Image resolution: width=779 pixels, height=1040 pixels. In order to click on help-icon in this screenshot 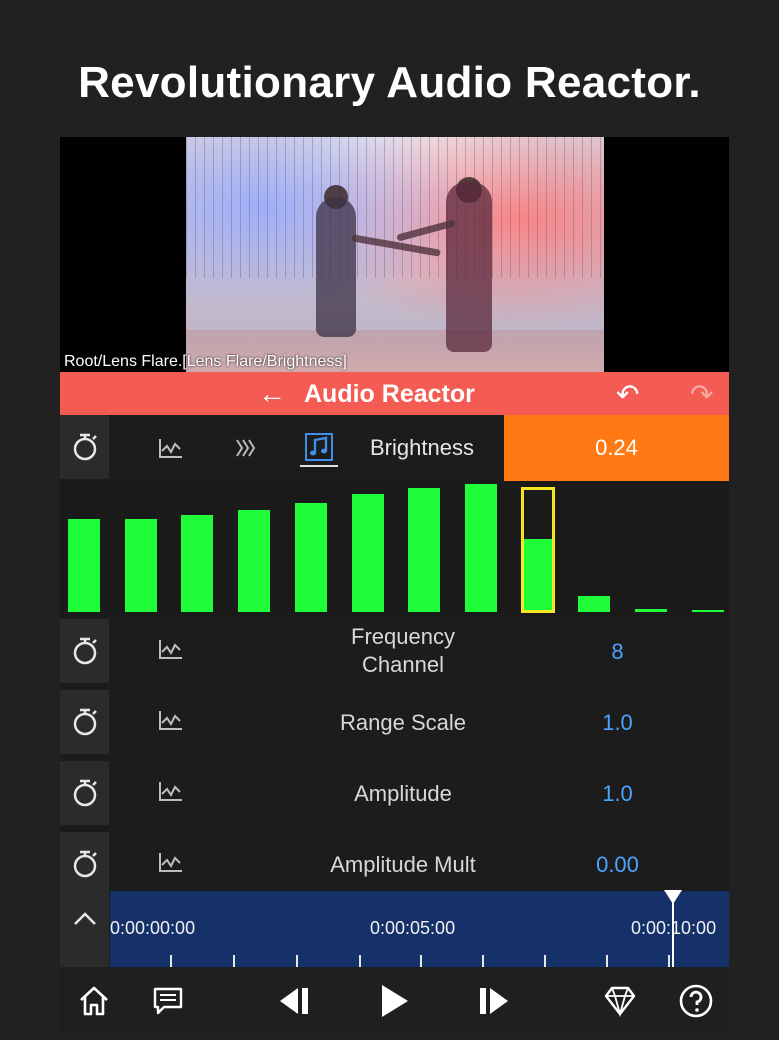, I will do `click(696, 1001)`.